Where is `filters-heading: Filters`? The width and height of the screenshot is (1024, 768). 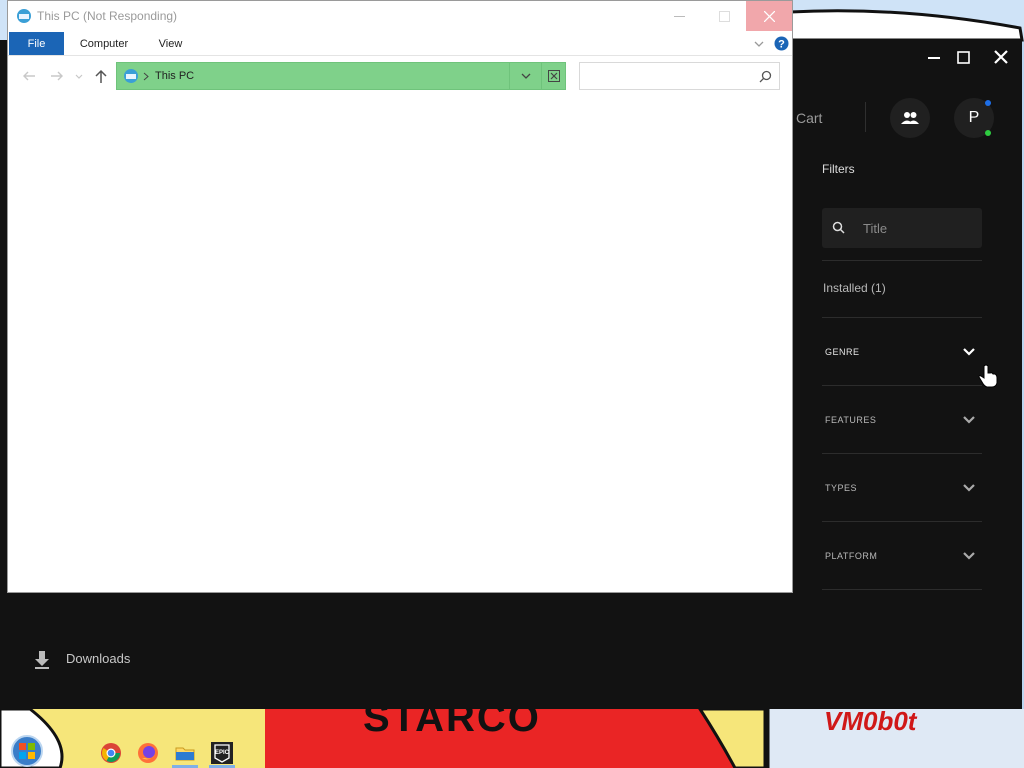 filters-heading: Filters is located at coordinates (838, 169).